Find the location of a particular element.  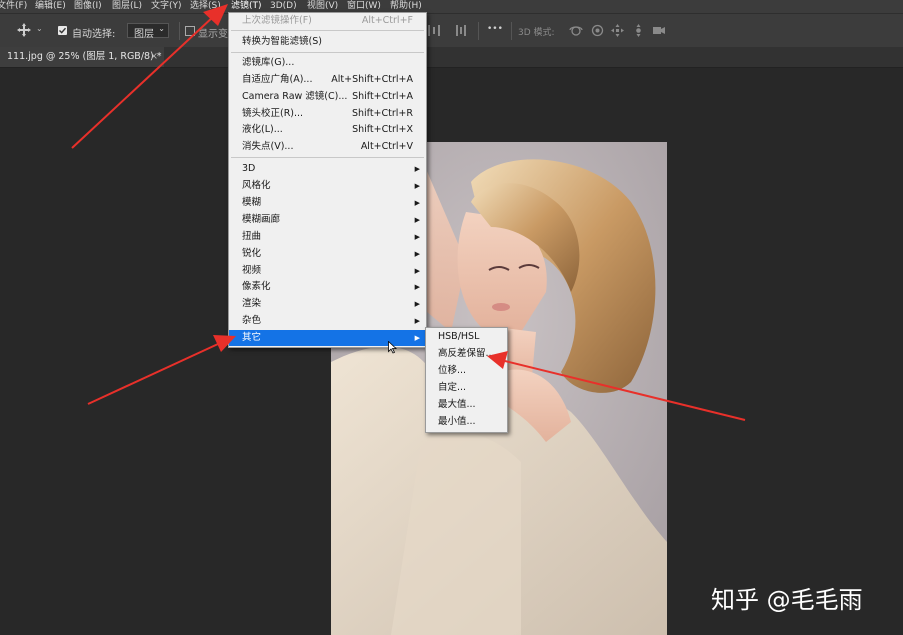

align-icon is located at coordinates (461, 30).